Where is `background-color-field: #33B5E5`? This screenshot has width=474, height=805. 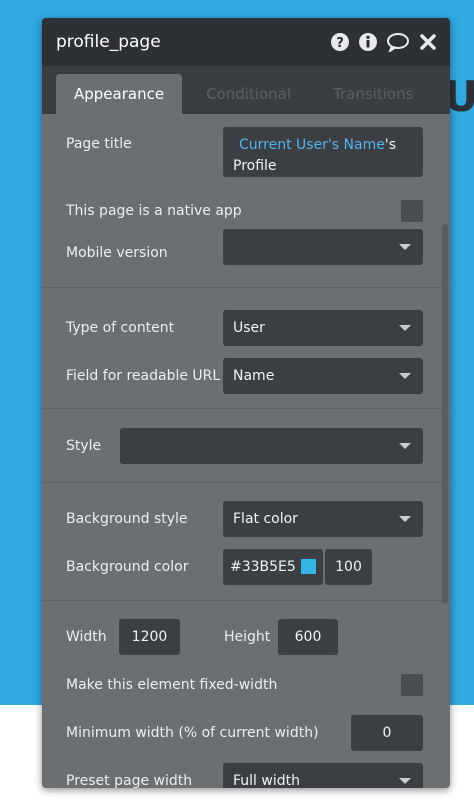
background-color-field: #33B5E5 is located at coordinates (273, 567).